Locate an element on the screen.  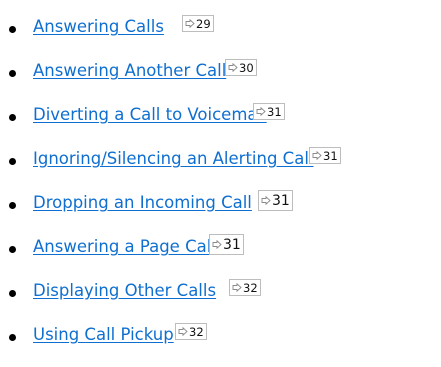
link-answering-a-page-call: Answering a Page Call is located at coordinates (124, 246).